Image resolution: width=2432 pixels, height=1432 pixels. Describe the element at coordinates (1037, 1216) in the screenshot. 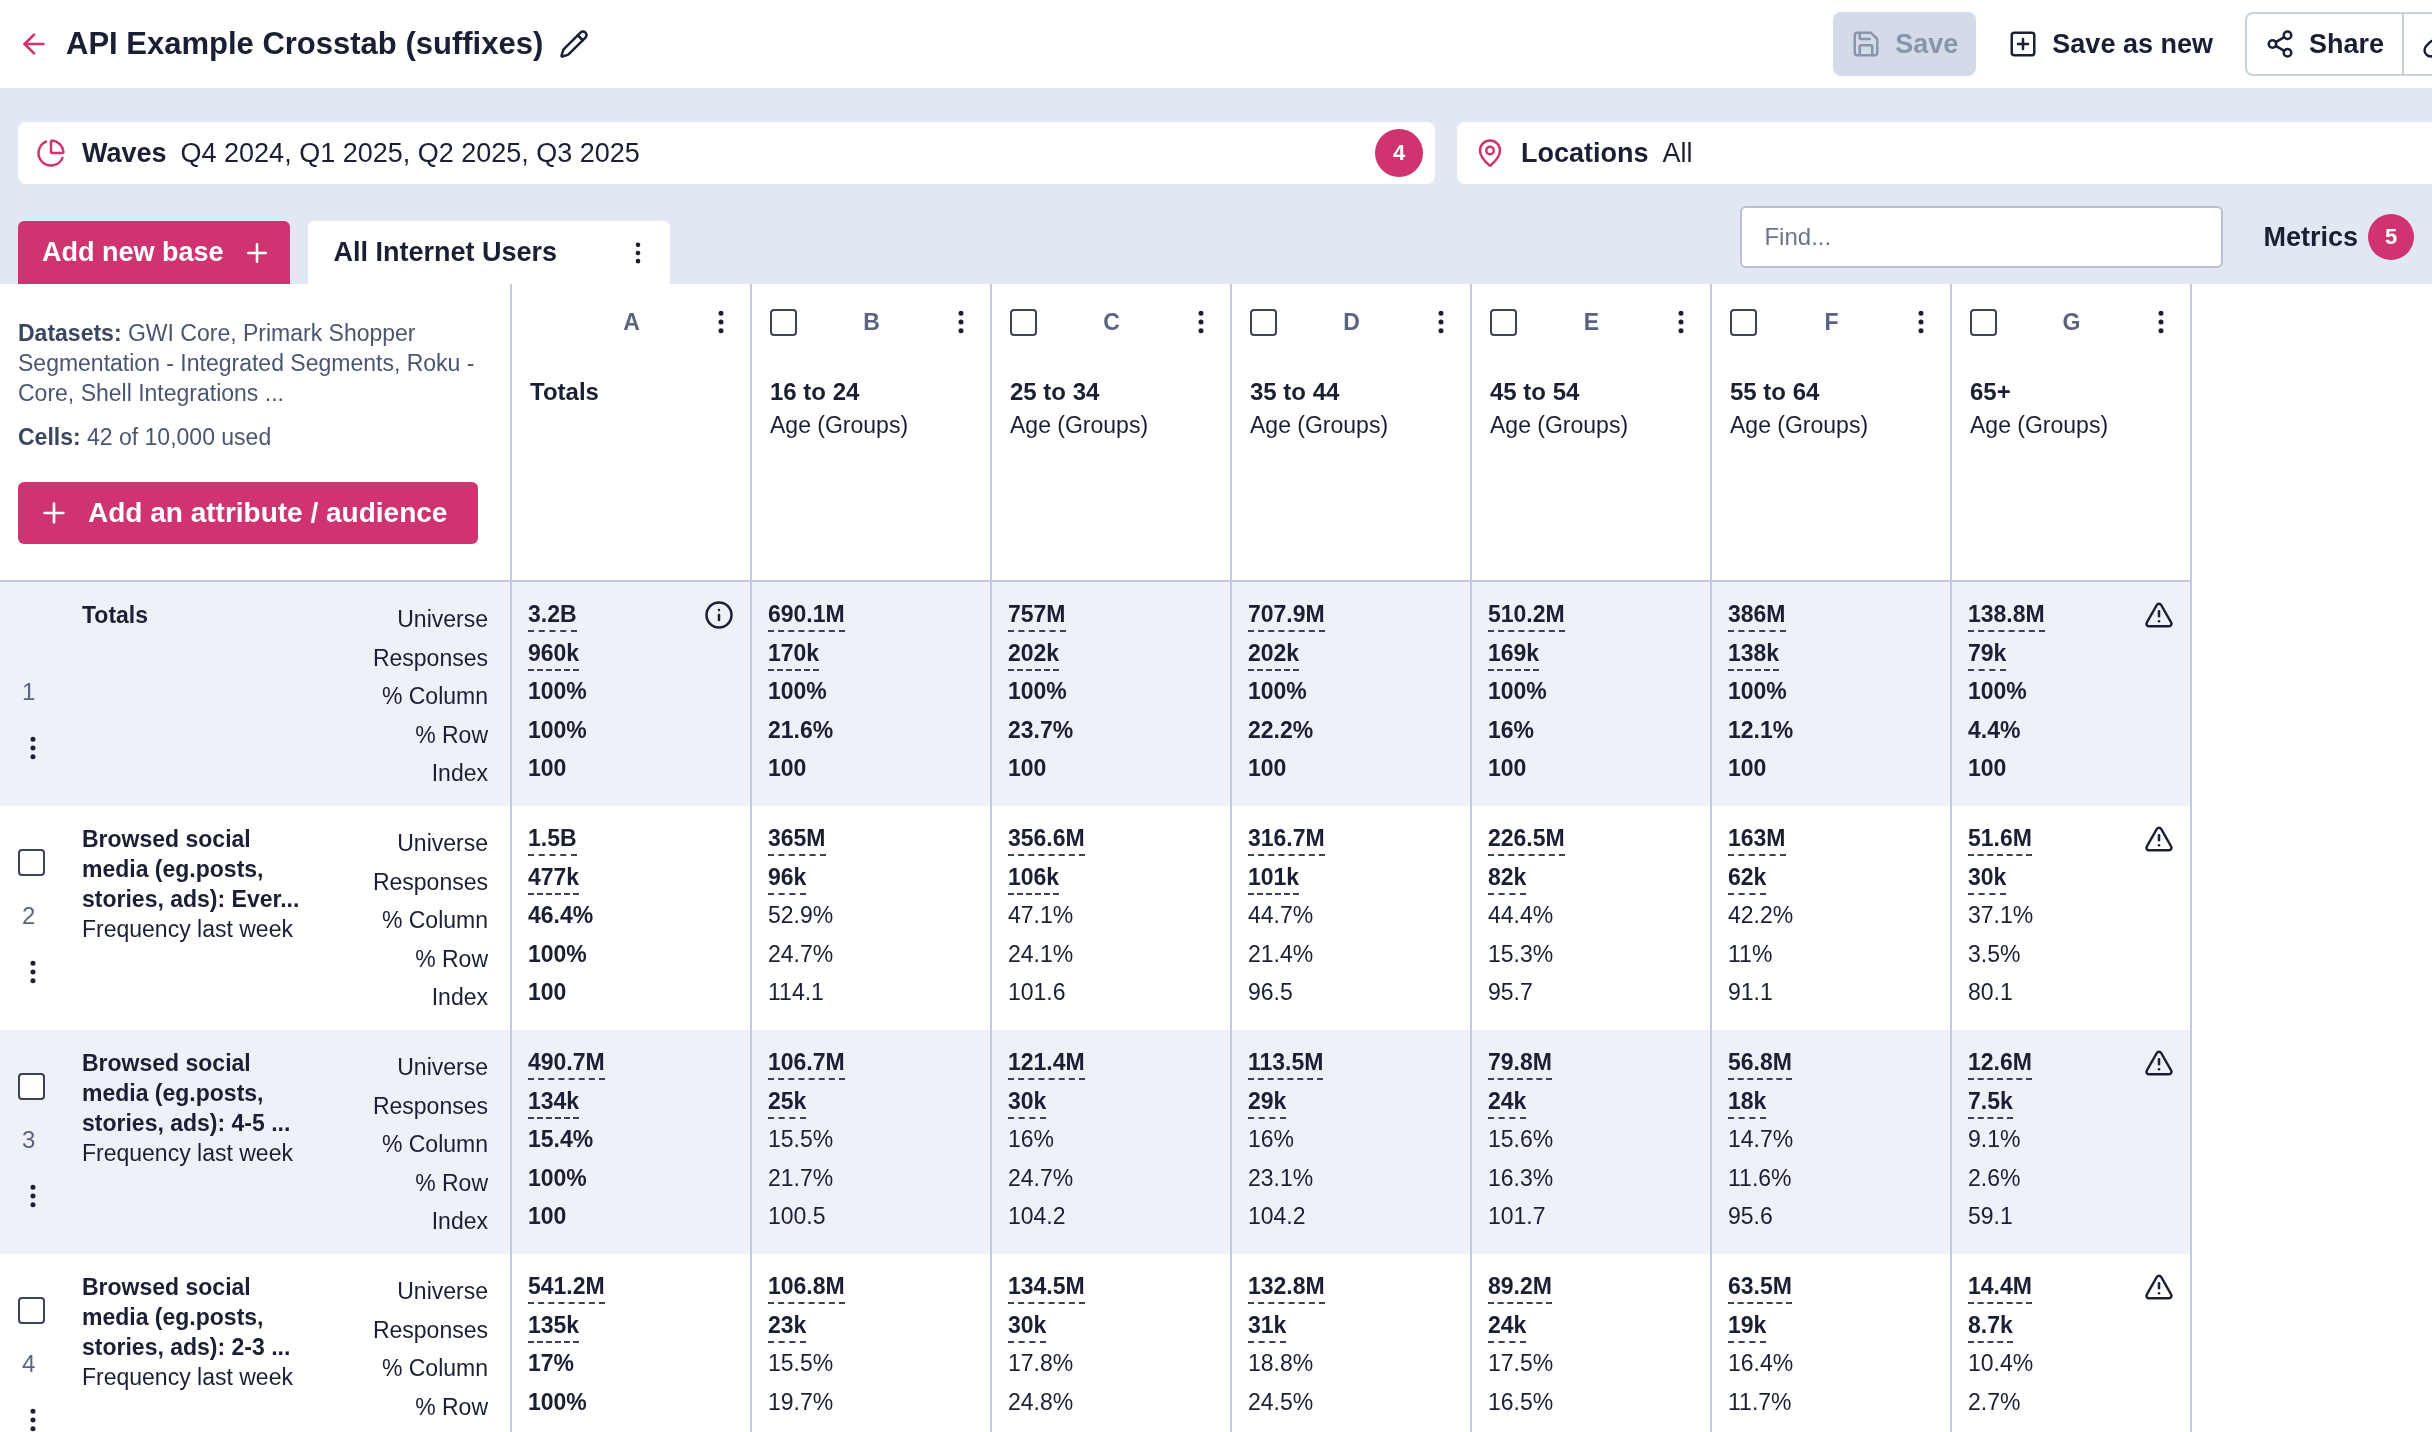

I see `cell-value: 104.2` at that location.